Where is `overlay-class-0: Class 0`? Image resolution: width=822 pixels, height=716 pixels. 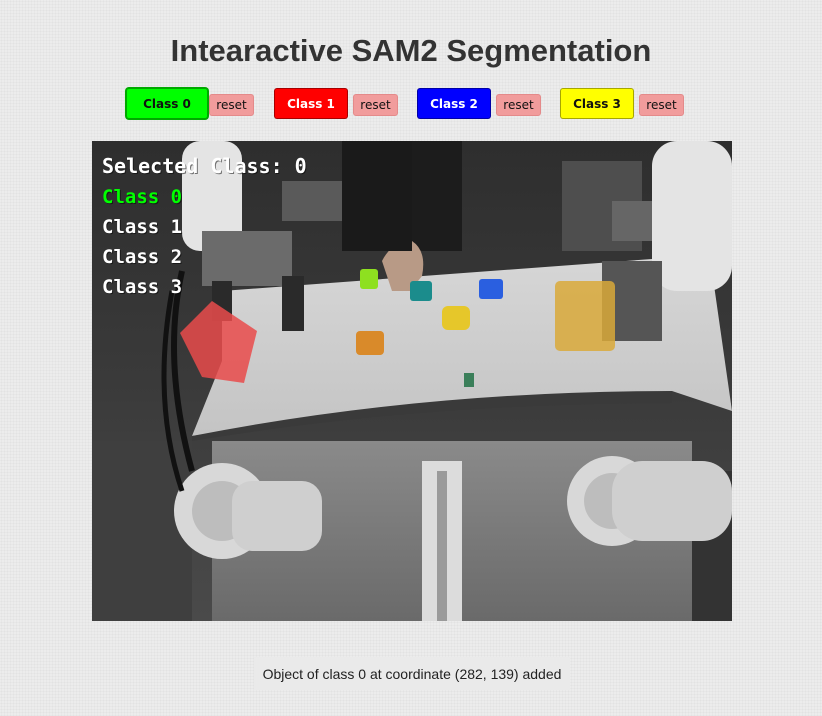 overlay-class-0: Class 0 is located at coordinates (142, 197).